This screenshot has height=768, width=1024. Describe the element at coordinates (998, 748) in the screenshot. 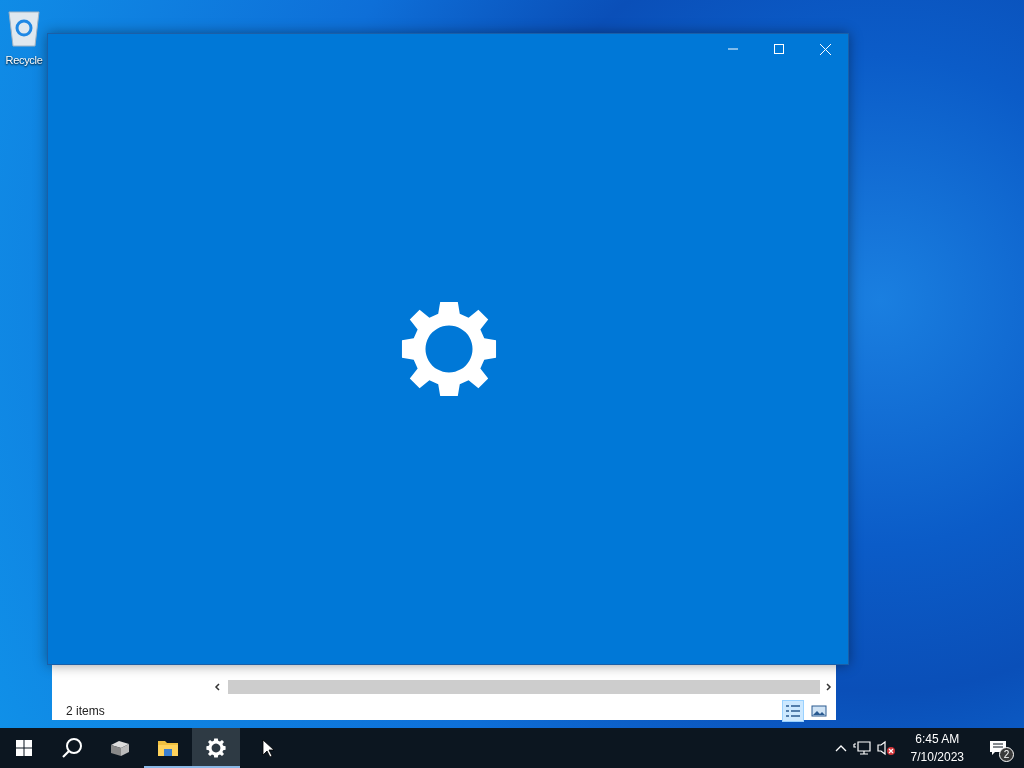

I see `notification-button: 2` at that location.